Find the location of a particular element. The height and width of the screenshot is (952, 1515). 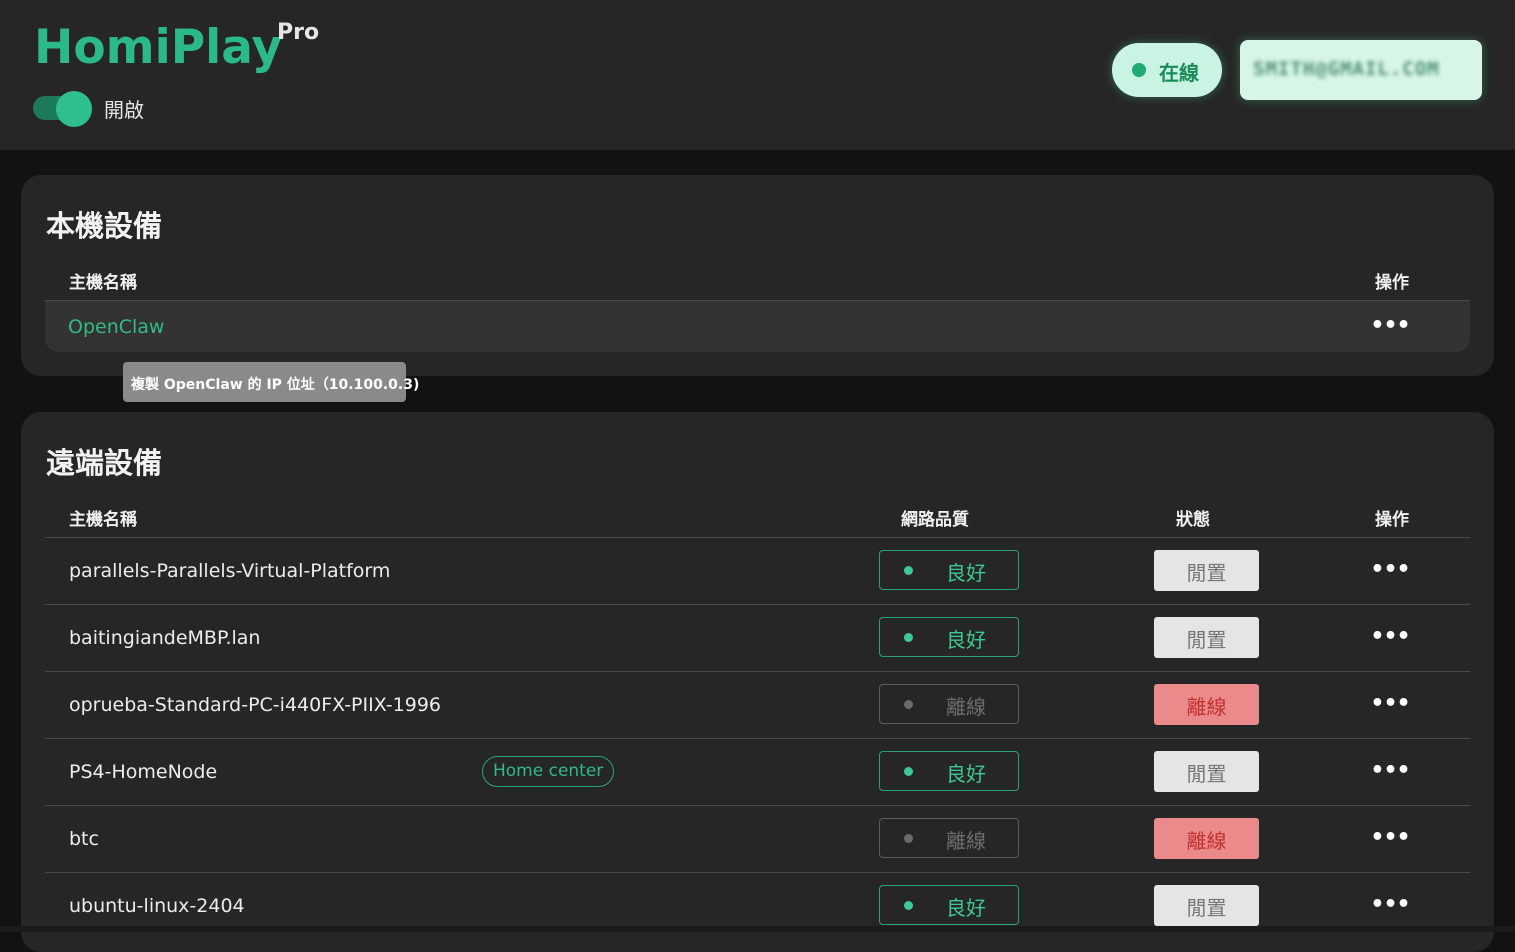

service-toggle is located at coordinates (63, 109).